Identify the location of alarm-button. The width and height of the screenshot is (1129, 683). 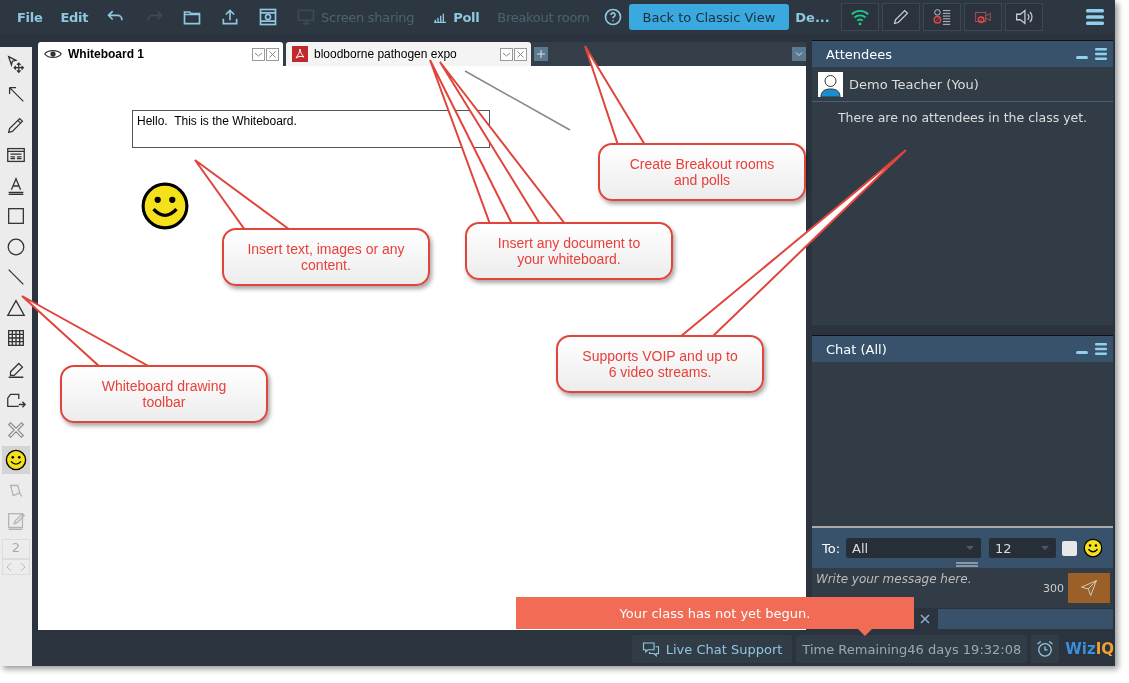
(1045, 649).